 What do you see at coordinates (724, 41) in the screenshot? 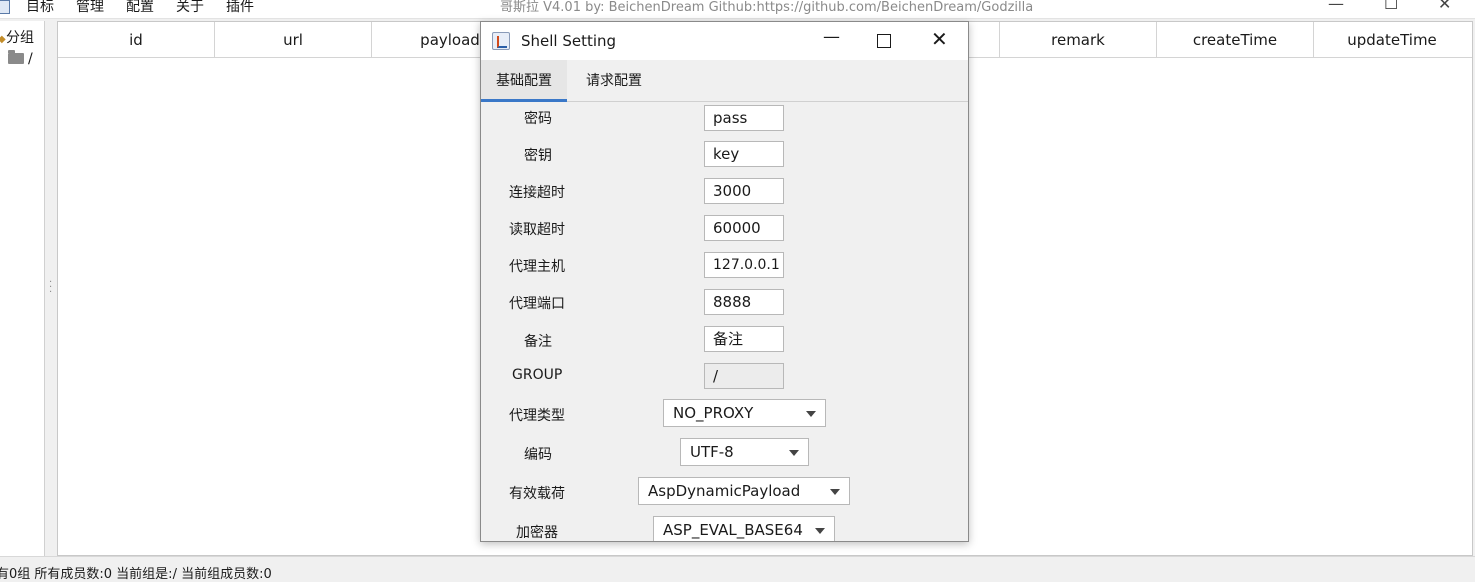
I see `dialog-title-bar: Shell Setting — ✕` at bounding box center [724, 41].